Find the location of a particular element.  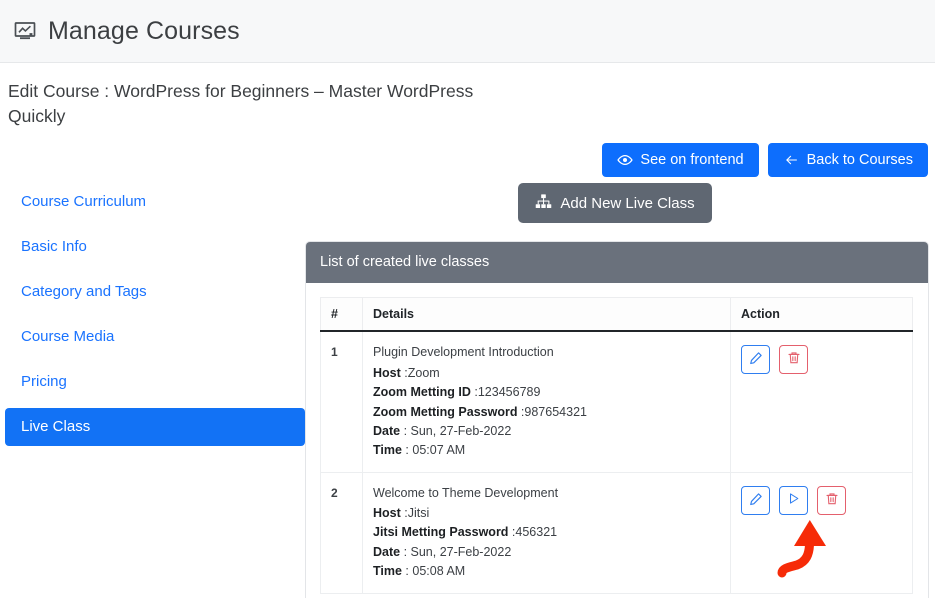

panel-title: List of created live classes is located at coordinates (617, 263).